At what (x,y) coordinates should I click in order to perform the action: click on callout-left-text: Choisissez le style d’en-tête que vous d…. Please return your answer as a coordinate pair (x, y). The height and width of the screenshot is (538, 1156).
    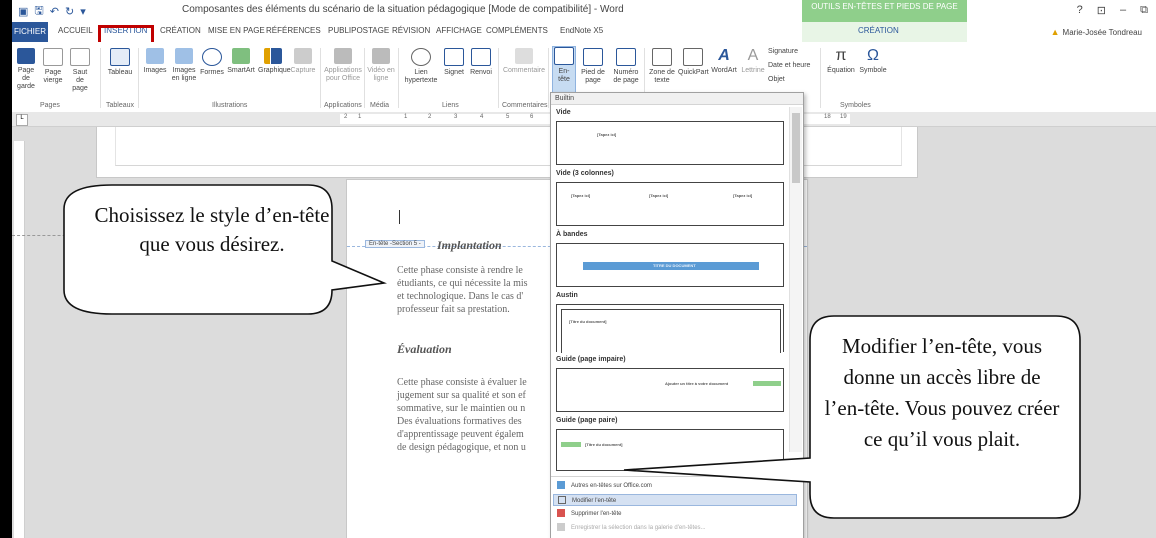
    Looking at the image, I should click on (212, 229).